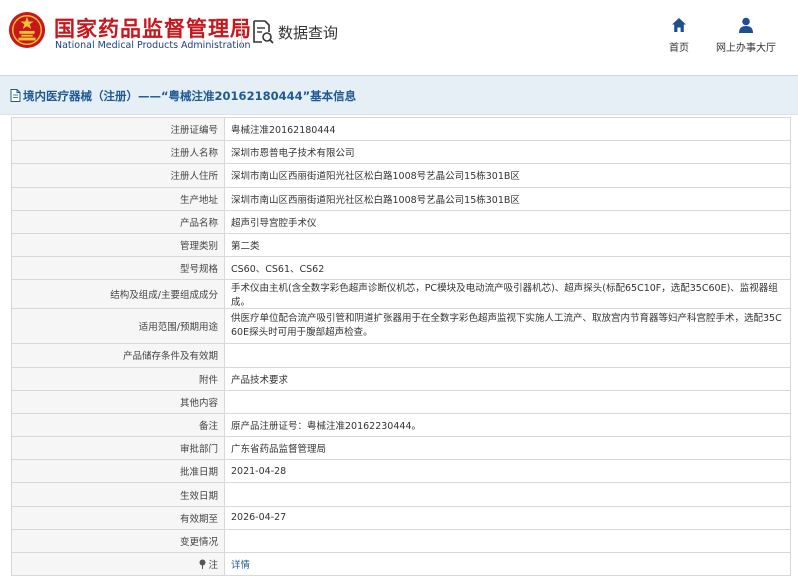 This screenshot has width=798, height=577. What do you see at coordinates (153, 45) in the screenshot?
I see `brand-name-en: National Medical Products Administration` at bounding box center [153, 45].